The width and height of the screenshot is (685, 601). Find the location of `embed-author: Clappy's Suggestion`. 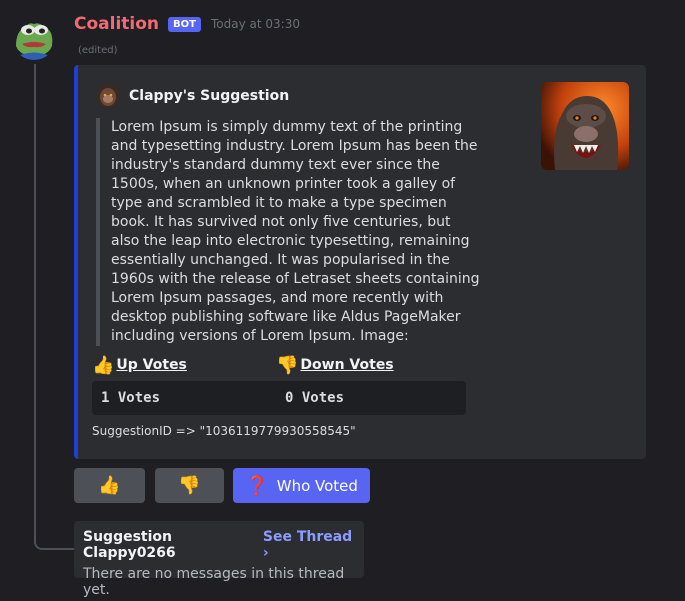

embed-author: Clappy's Suggestion is located at coordinates (192, 96).